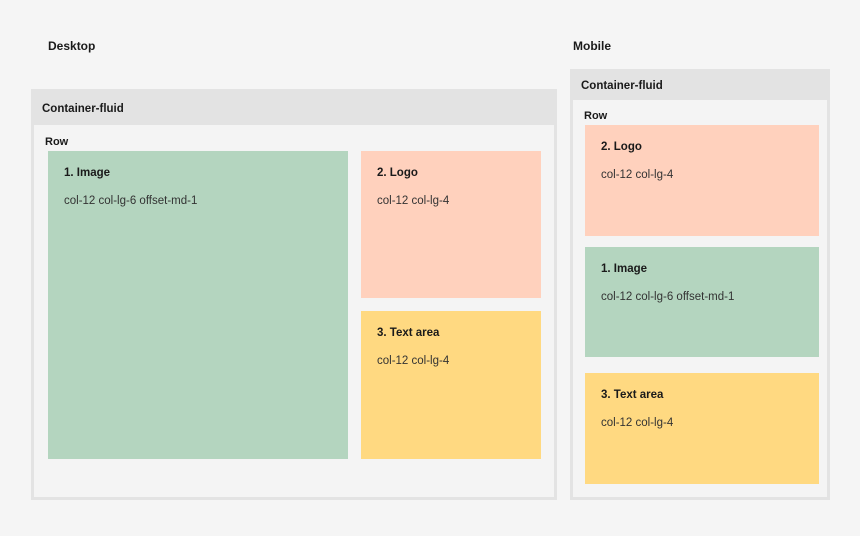 The image size is (860, 536). Describe the element at coordinates (702, 180) in the screenshot. I see `mobile-logo-box: 2. Logo col-12 col-lg-4` at that location.